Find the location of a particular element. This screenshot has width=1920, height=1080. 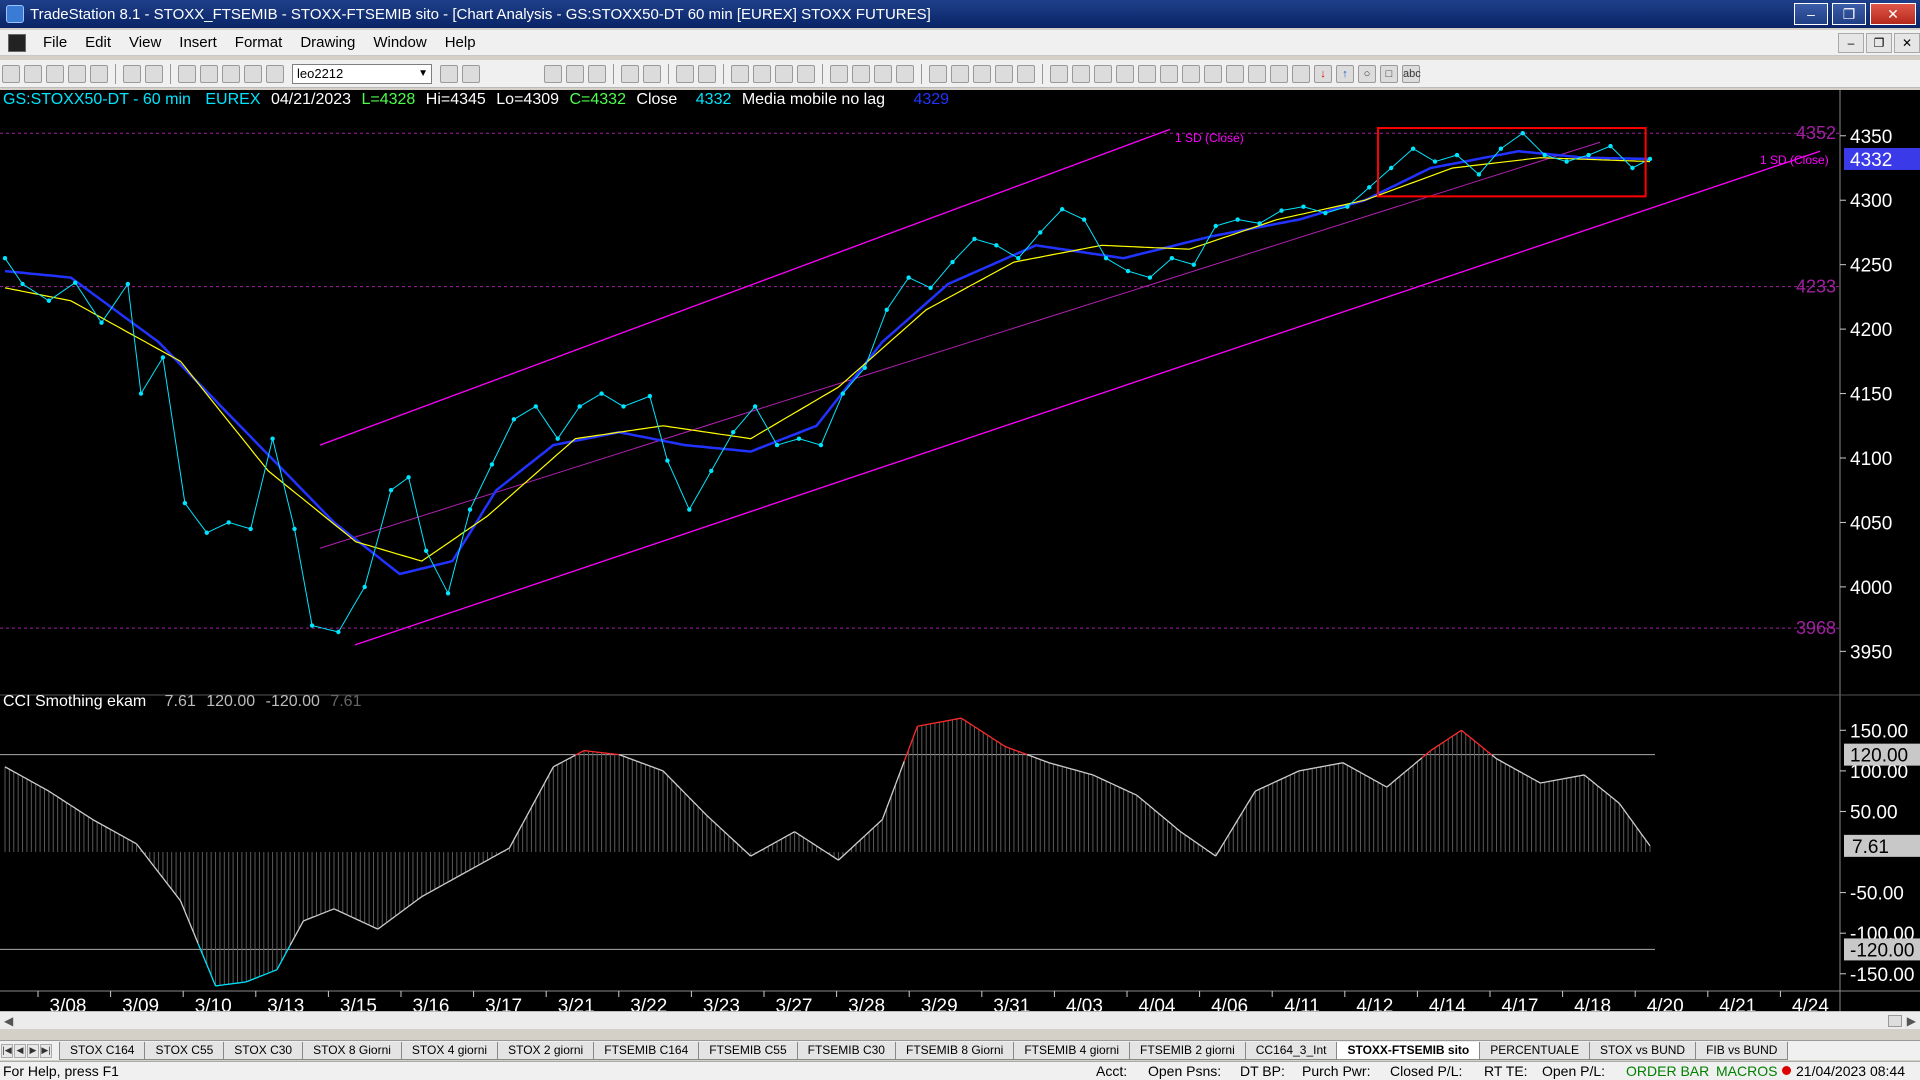

workspace-tab: FTSEMIB C55 is located at coordinates (748, 1050).